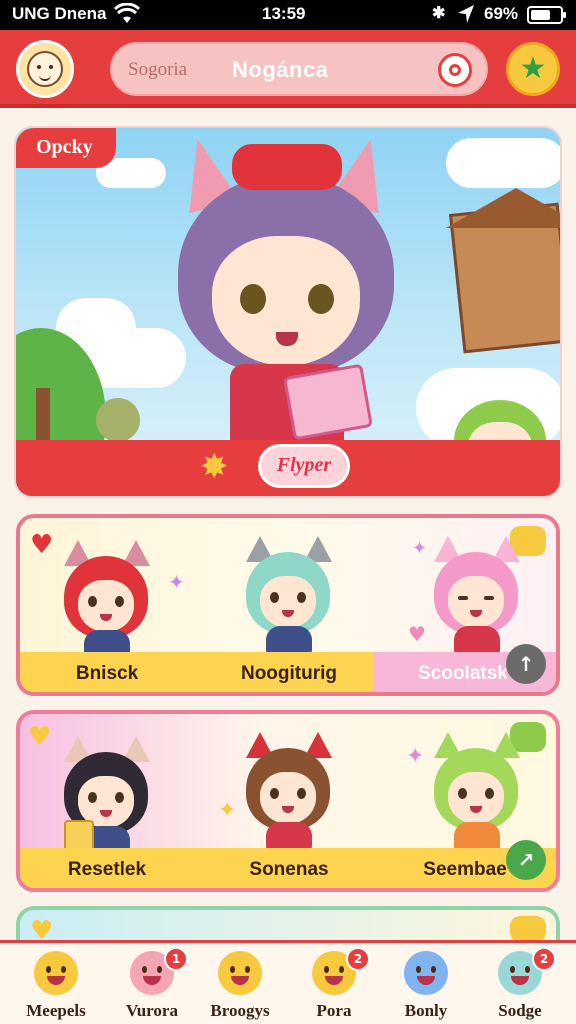 This screenshot has height=1024, width=576. Describe the element at coordinates (334, 985) in the screenshot. I see `nav-item-pora: 2 Pora` at that location.